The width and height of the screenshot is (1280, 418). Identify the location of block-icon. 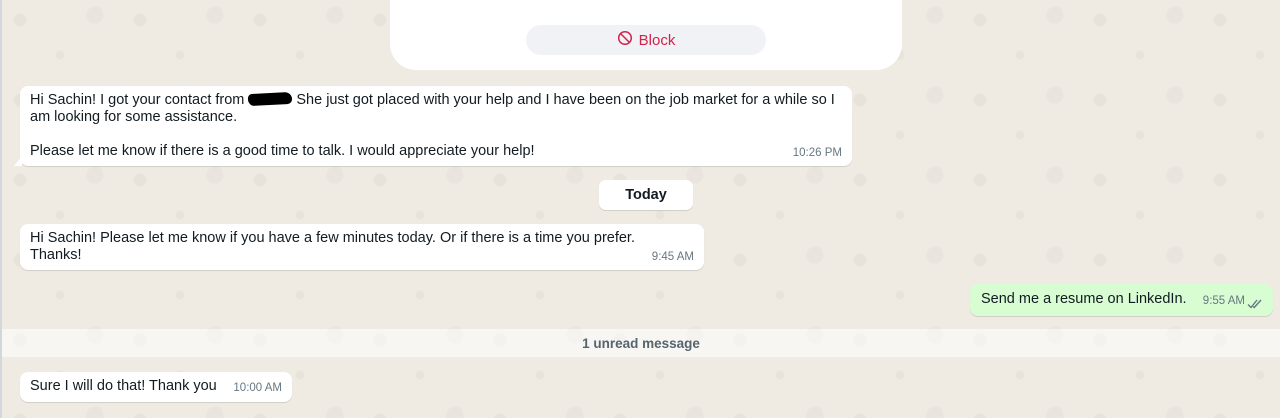
(625, 40).